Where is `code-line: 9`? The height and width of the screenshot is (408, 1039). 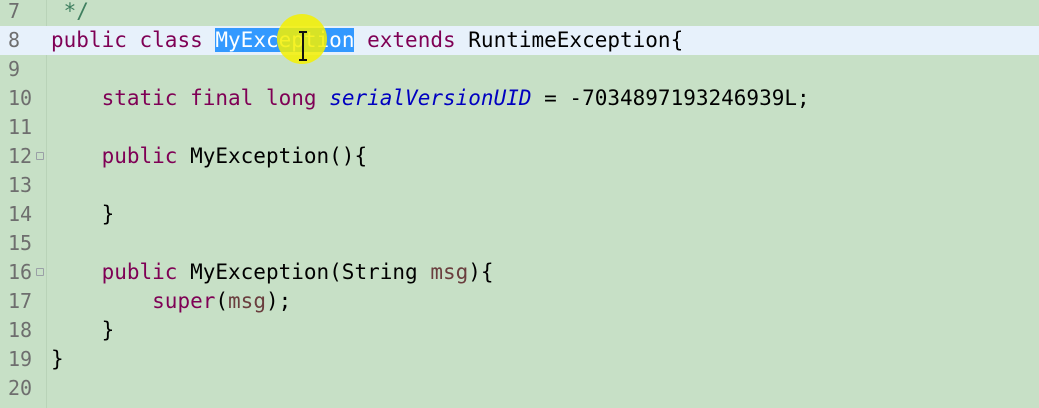
code-line: 9 is located at coordinates (519, 69).